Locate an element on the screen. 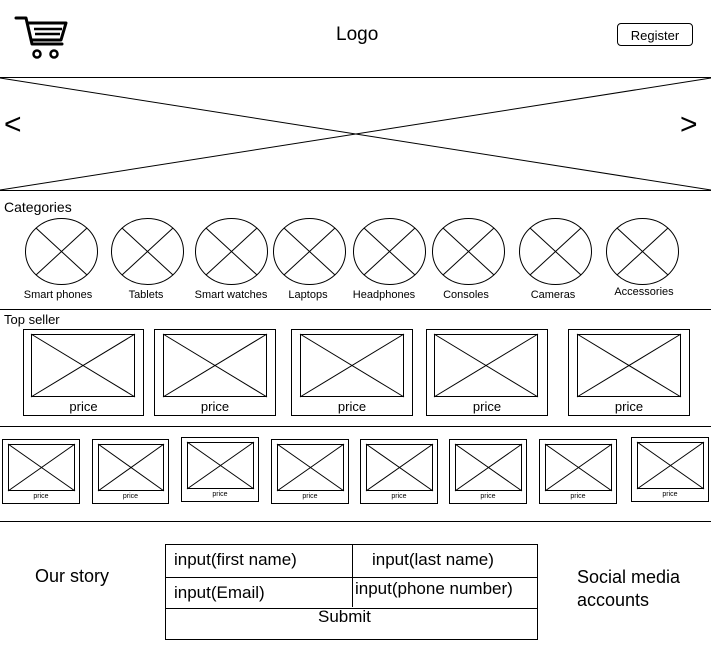  our-story-link: Our story is located at coordinates (72, 576).